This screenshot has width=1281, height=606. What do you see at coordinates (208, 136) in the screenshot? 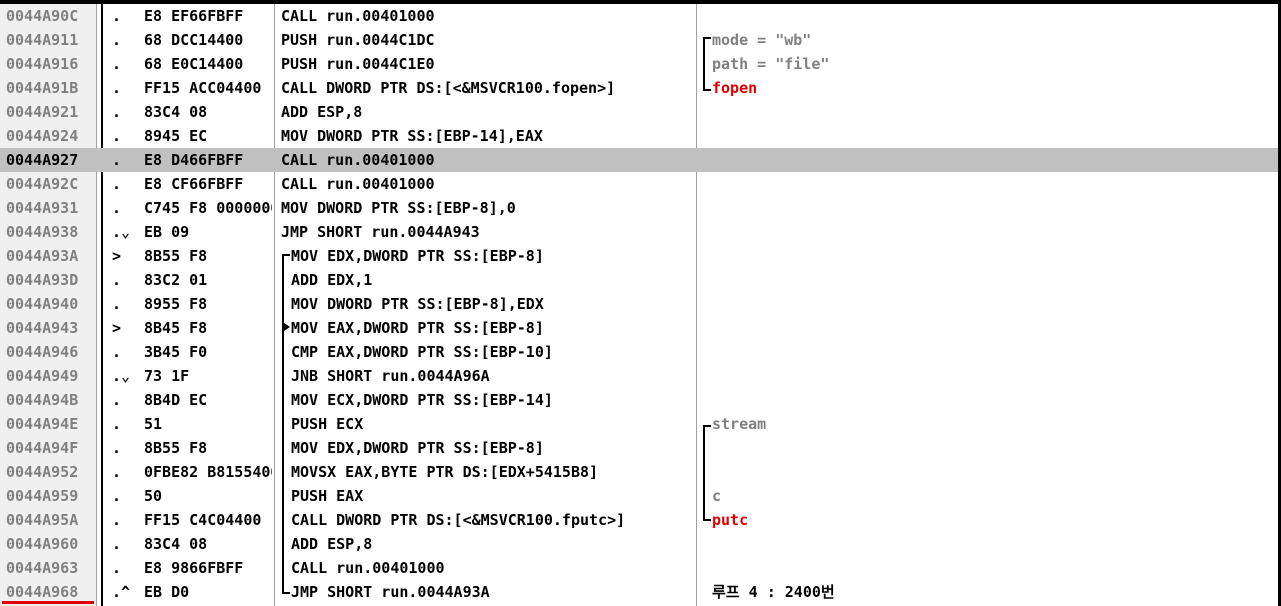
I see `hex-dump-cell: 8945 EC` at bounding box center [208, 136].